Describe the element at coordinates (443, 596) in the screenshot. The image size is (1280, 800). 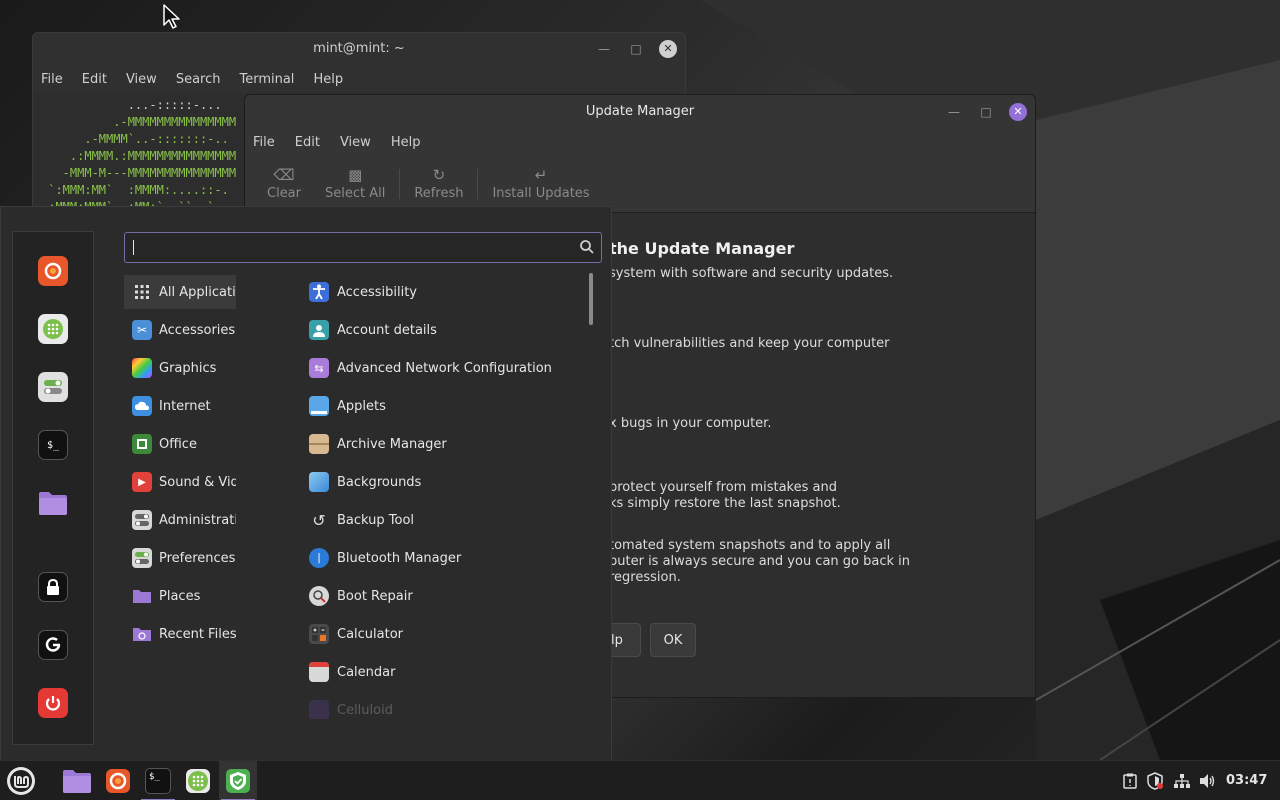
I see `app-boot-repair: Boot Repair` at that location.